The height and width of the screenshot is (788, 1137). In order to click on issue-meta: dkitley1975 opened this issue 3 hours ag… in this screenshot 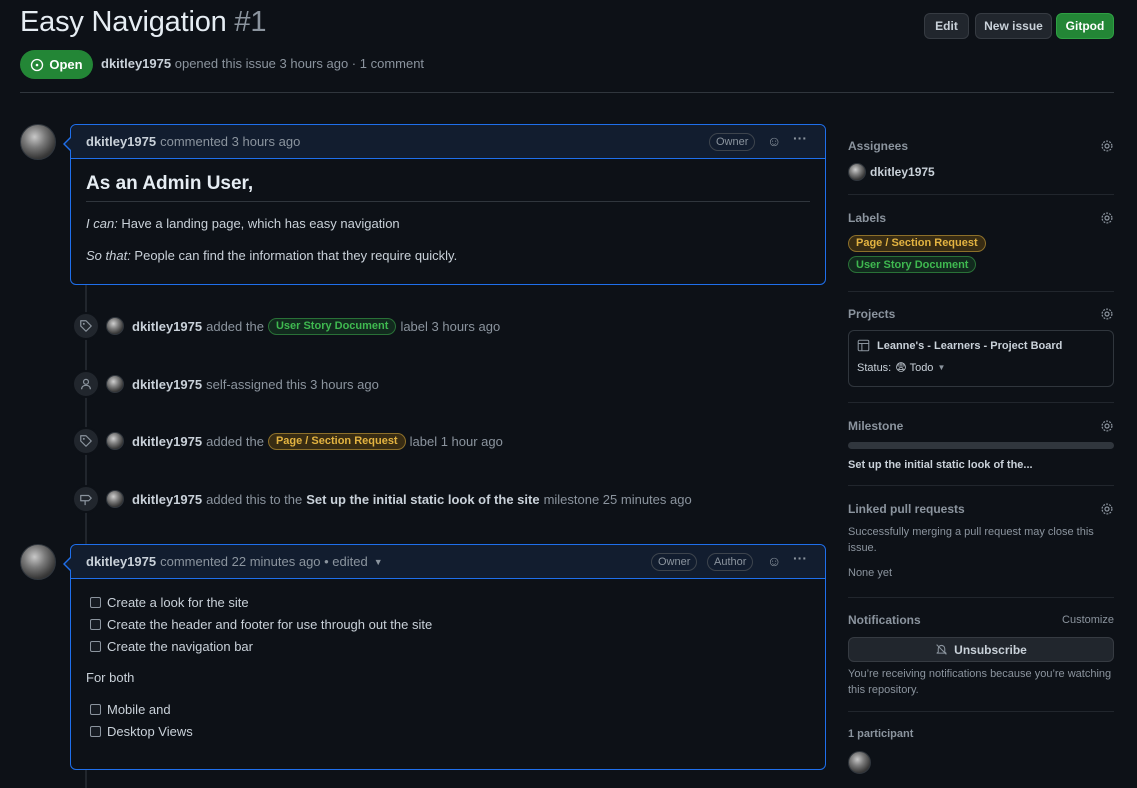, I will do `click(262, 63)`.